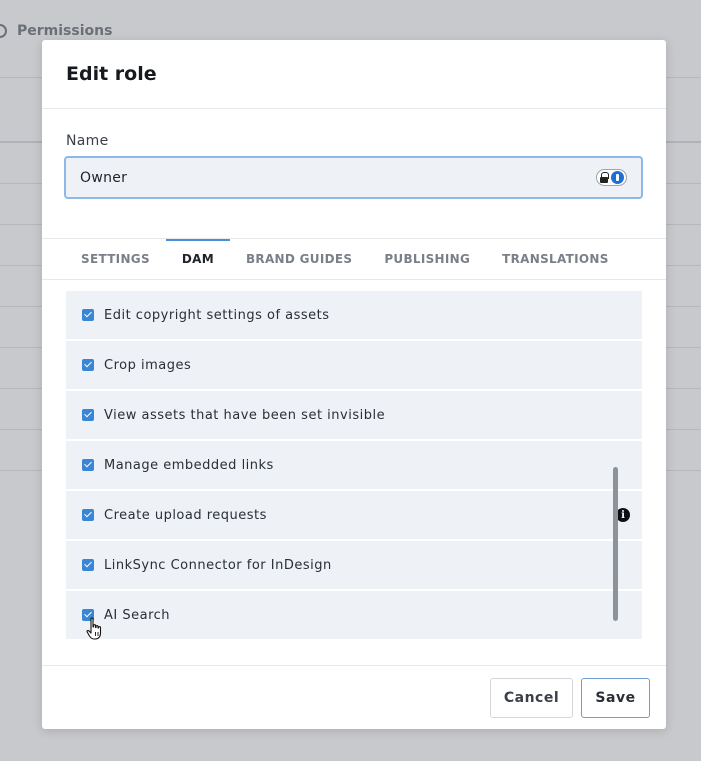  Describe the element at coordinates (354, 615) in the screenshot. I see `permission-row: AI Search` at that location.